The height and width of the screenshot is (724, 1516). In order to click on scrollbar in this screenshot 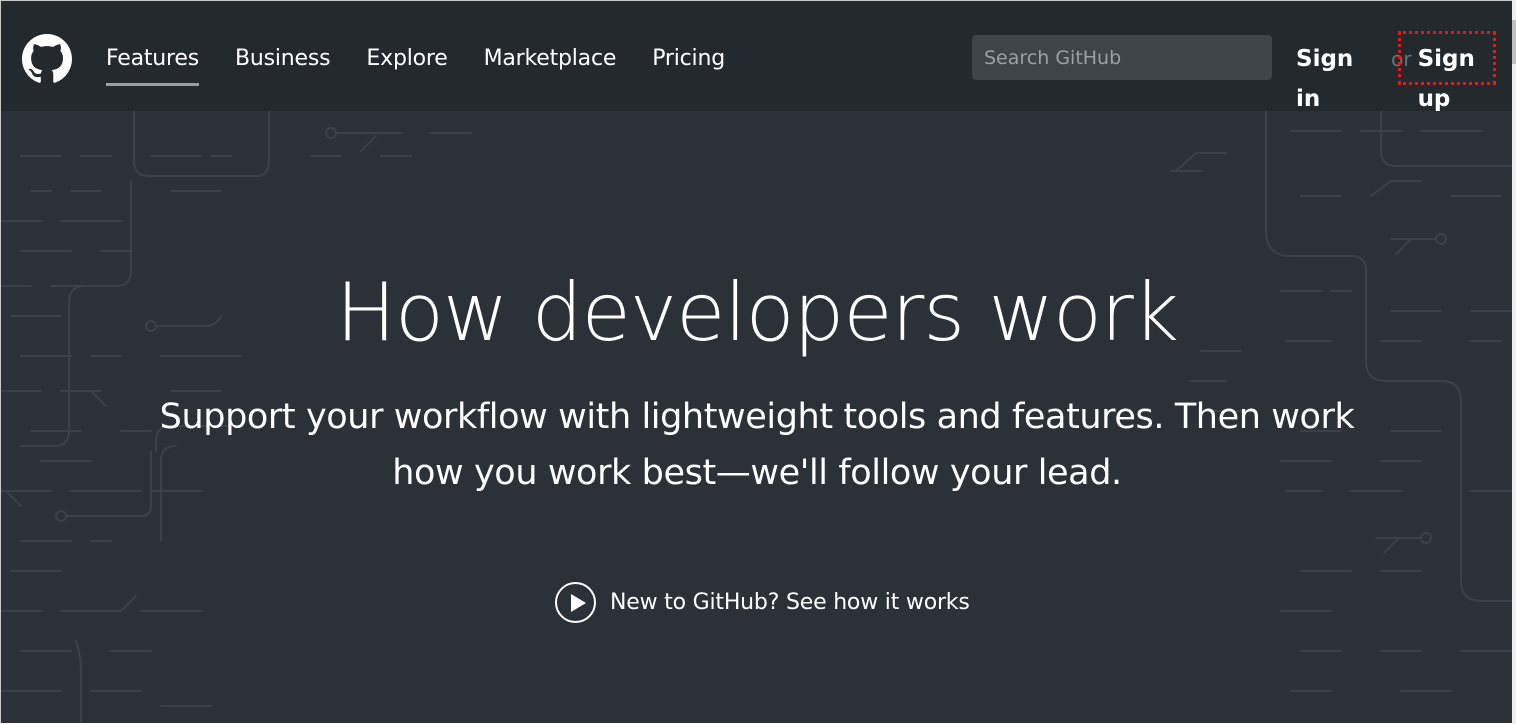, I will do `click(1514, 362)`.